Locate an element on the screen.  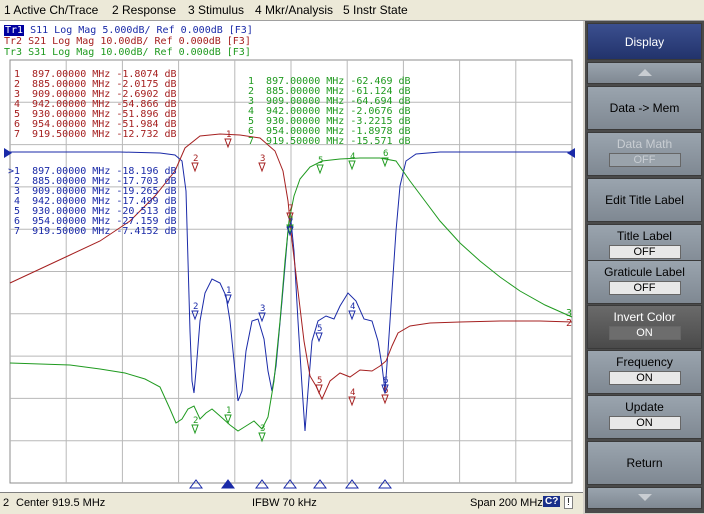
marker-row-tr1: 7 919.50000 MHz -7.4152 dB is located at coordinates (92, 231).